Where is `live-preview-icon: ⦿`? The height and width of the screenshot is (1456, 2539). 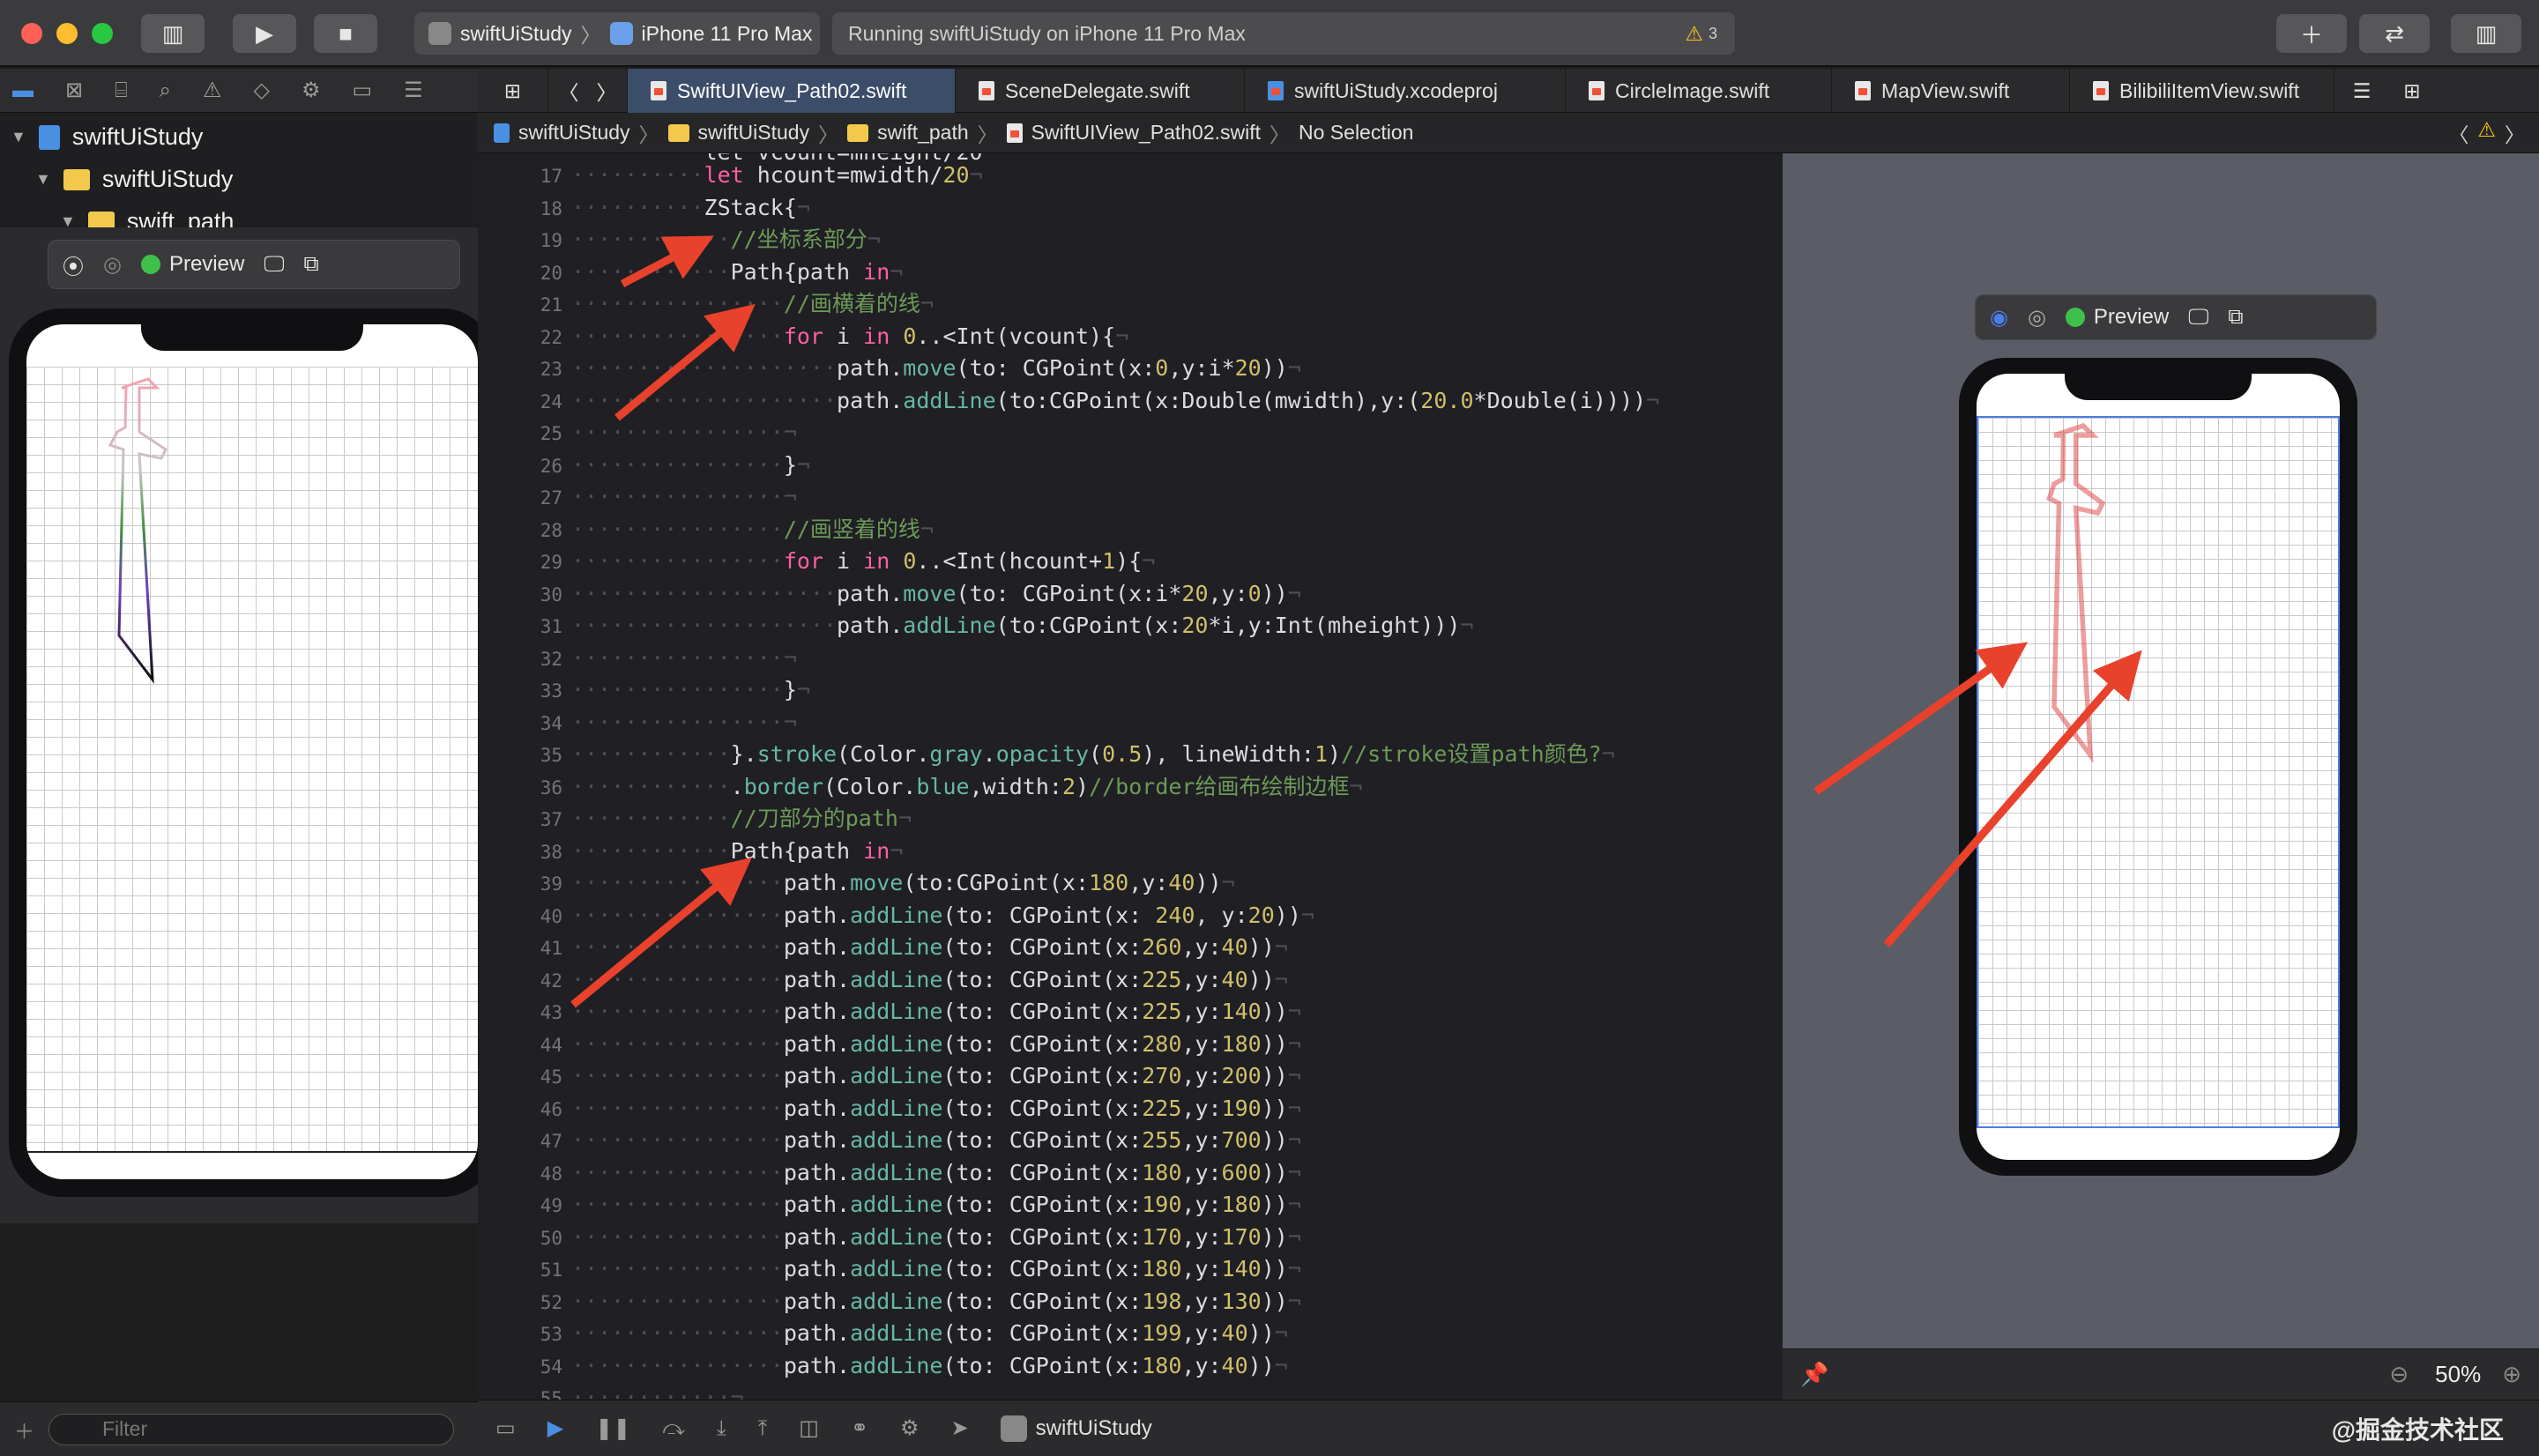
live-preview-icon: ⦿ is located at coordinates (73, 264).